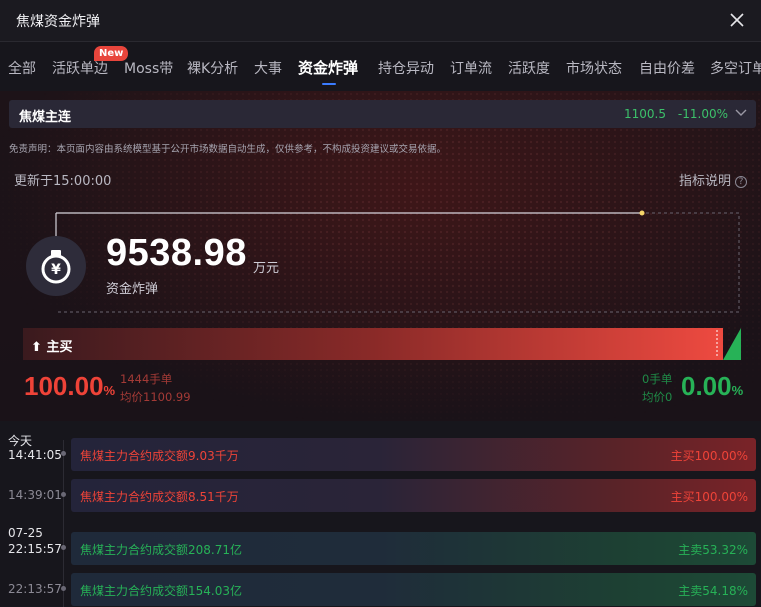 The width and height of the screenshot is (761, 607). I want to click on sell-lots: 0手单, so click(657, 379).